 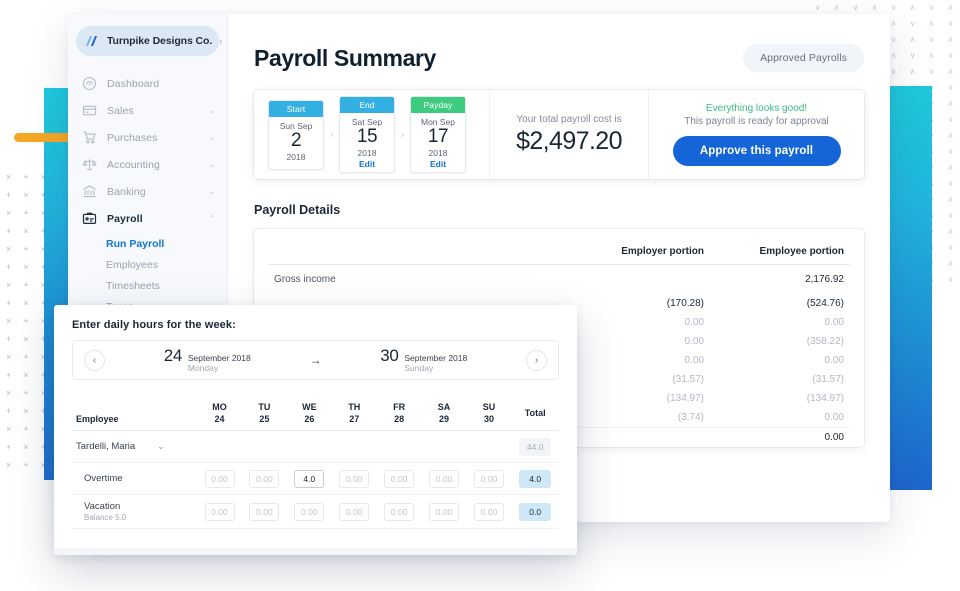 What do you see at coordinates (489, 416) in the screenshot?
I see `column-header-day: SU 30` at bounding box center [489, 416].